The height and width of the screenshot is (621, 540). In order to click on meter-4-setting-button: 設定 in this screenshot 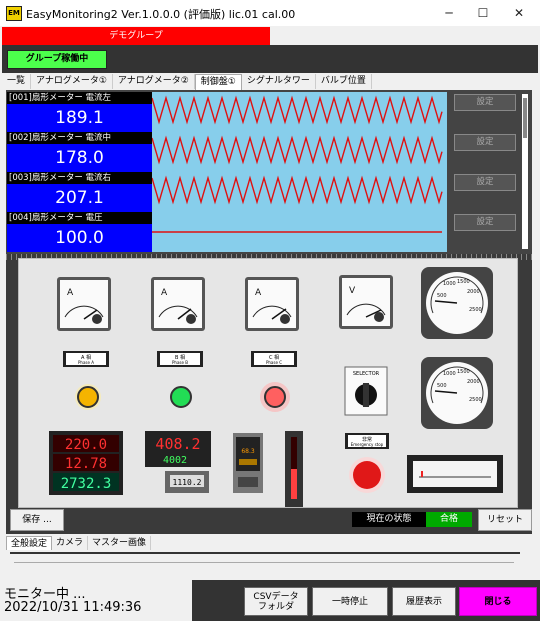, I will do `click(485, 222)`.